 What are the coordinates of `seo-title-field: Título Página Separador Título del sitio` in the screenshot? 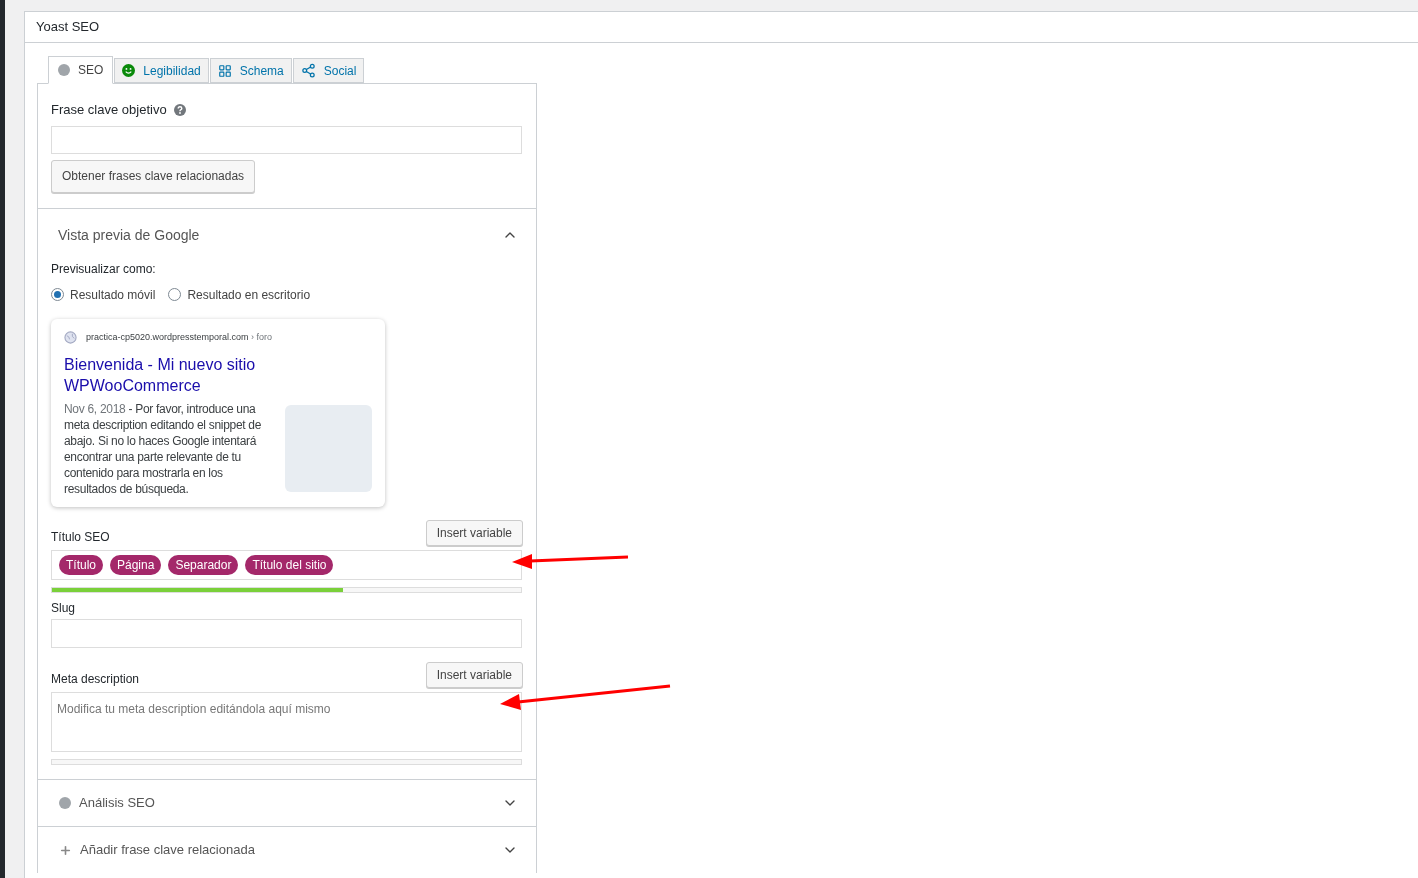 It's located at (286, 565).